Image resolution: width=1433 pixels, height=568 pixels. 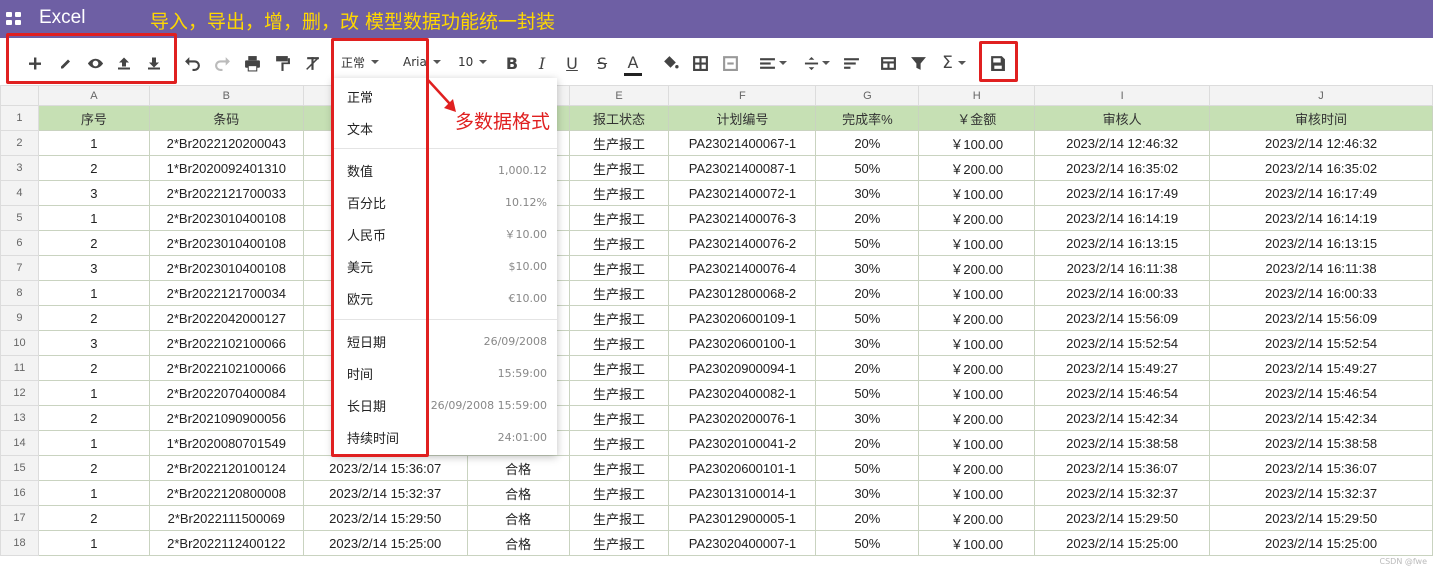 I want to click on column-header-a: A, so click(x=93, y=95).